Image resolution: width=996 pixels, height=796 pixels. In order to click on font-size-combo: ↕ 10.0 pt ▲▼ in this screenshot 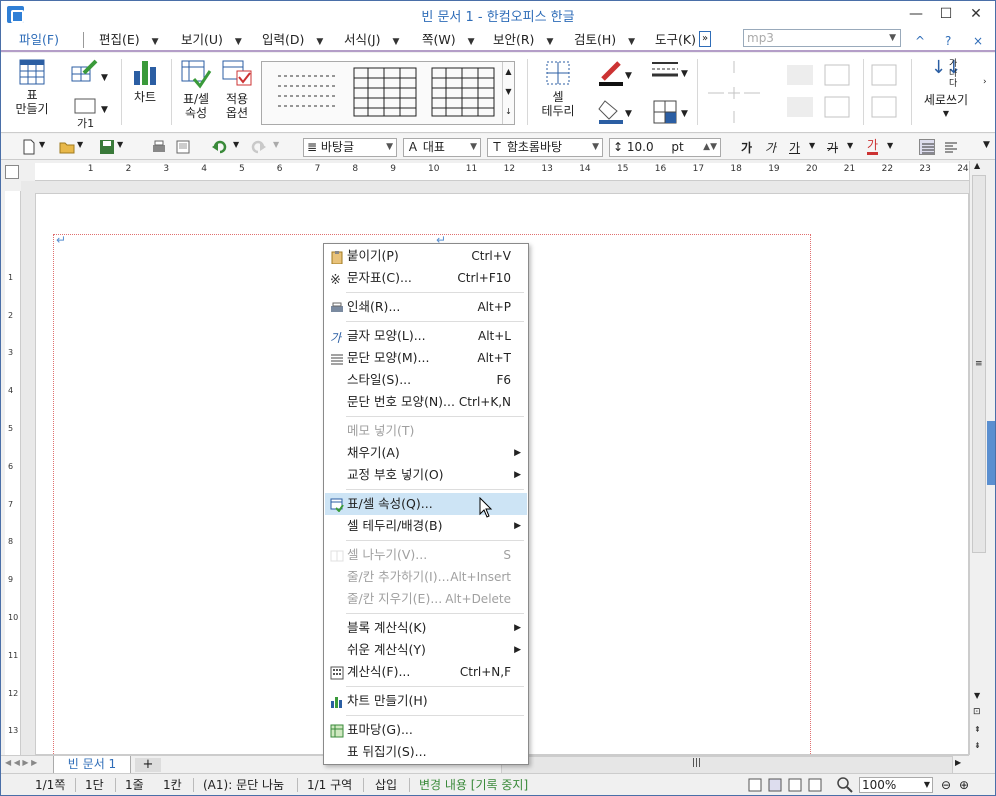, I will do `click(665, 147)`.